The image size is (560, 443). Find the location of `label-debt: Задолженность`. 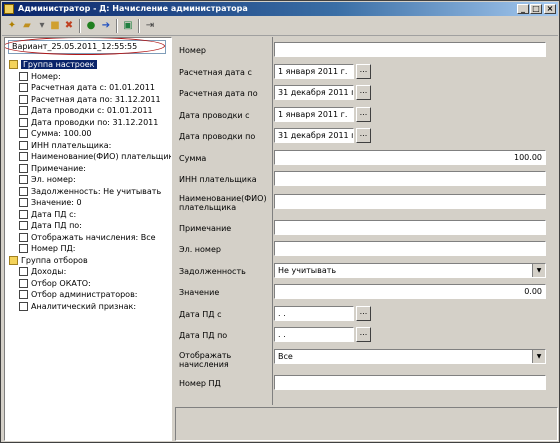

label-debt: Задолженность is located at coordinates (212, 271).